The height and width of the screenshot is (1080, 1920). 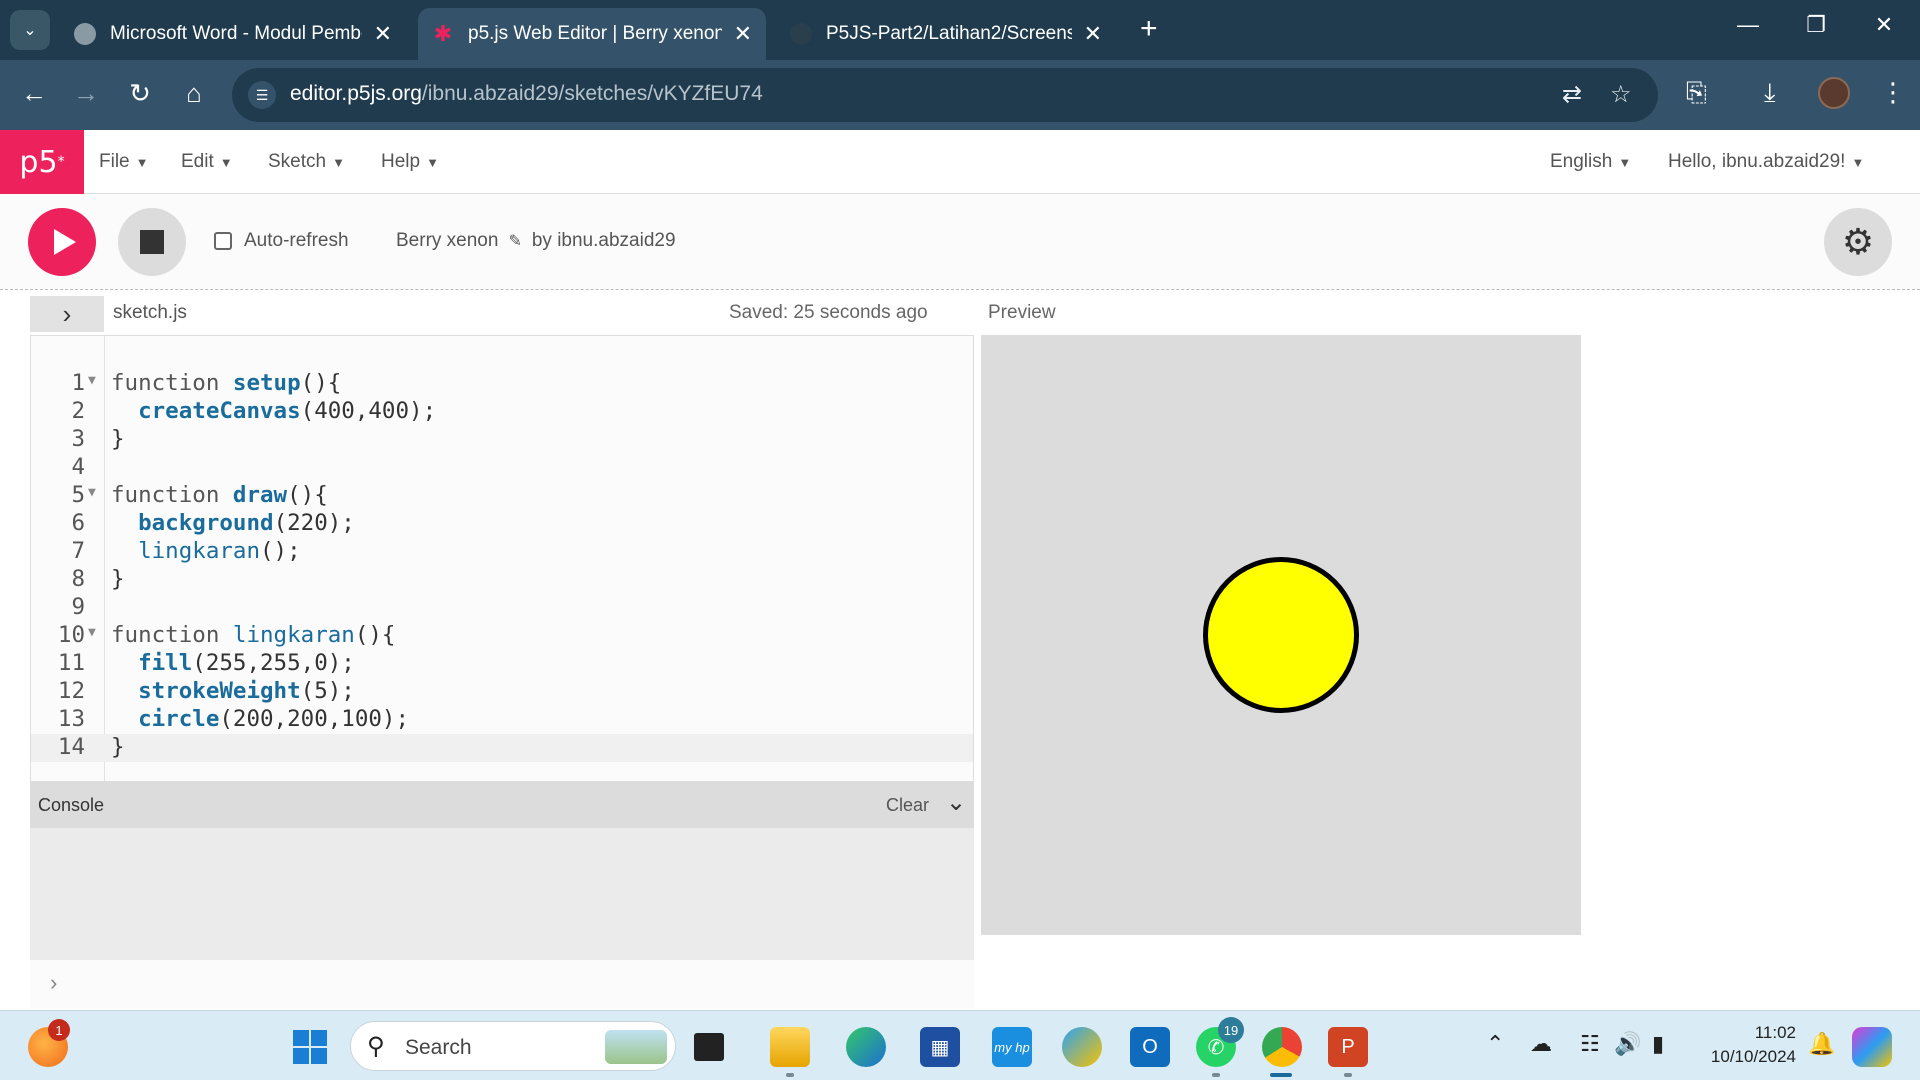 What do you see at coordinates (502, 636) in the screenshot?
I see `code-line: 10 ▼ function lingkaran(){` at bounding box center [502, 636].